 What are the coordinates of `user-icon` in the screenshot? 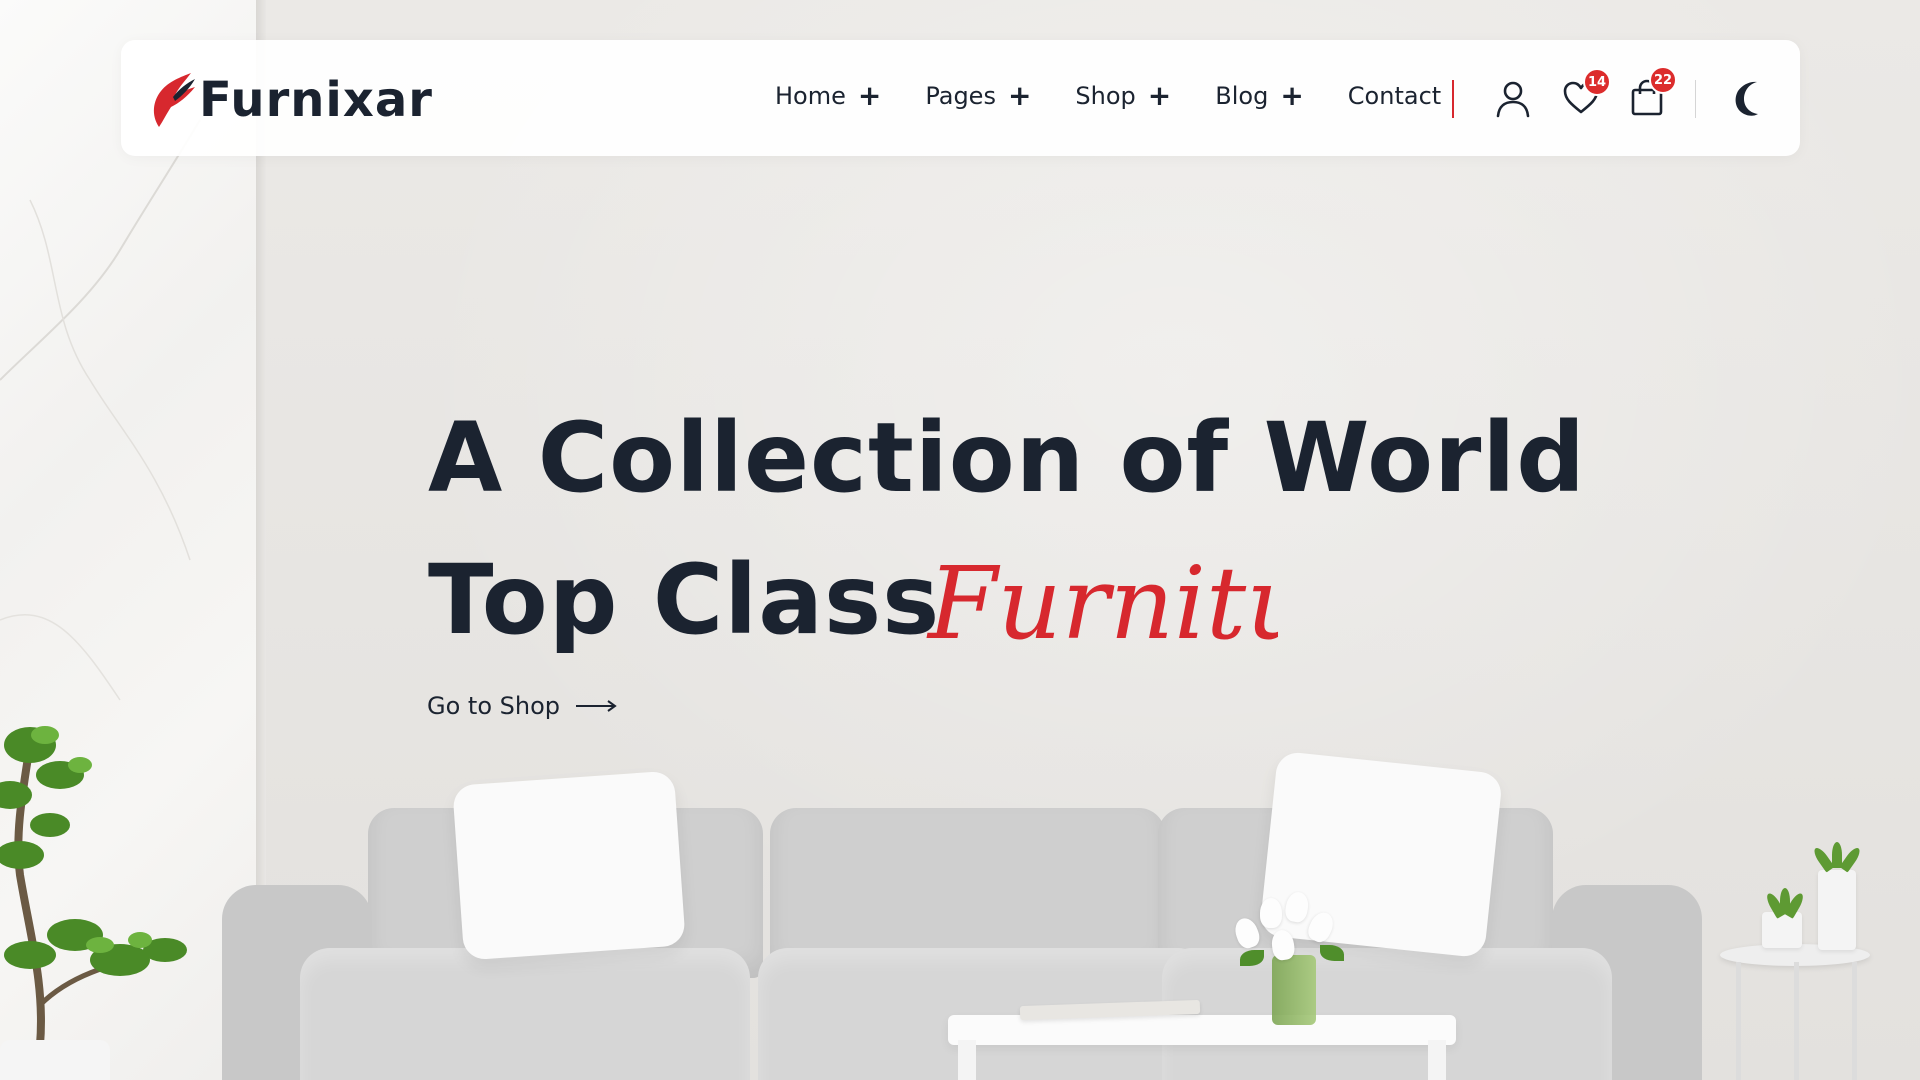 It's located at (1513, 99).